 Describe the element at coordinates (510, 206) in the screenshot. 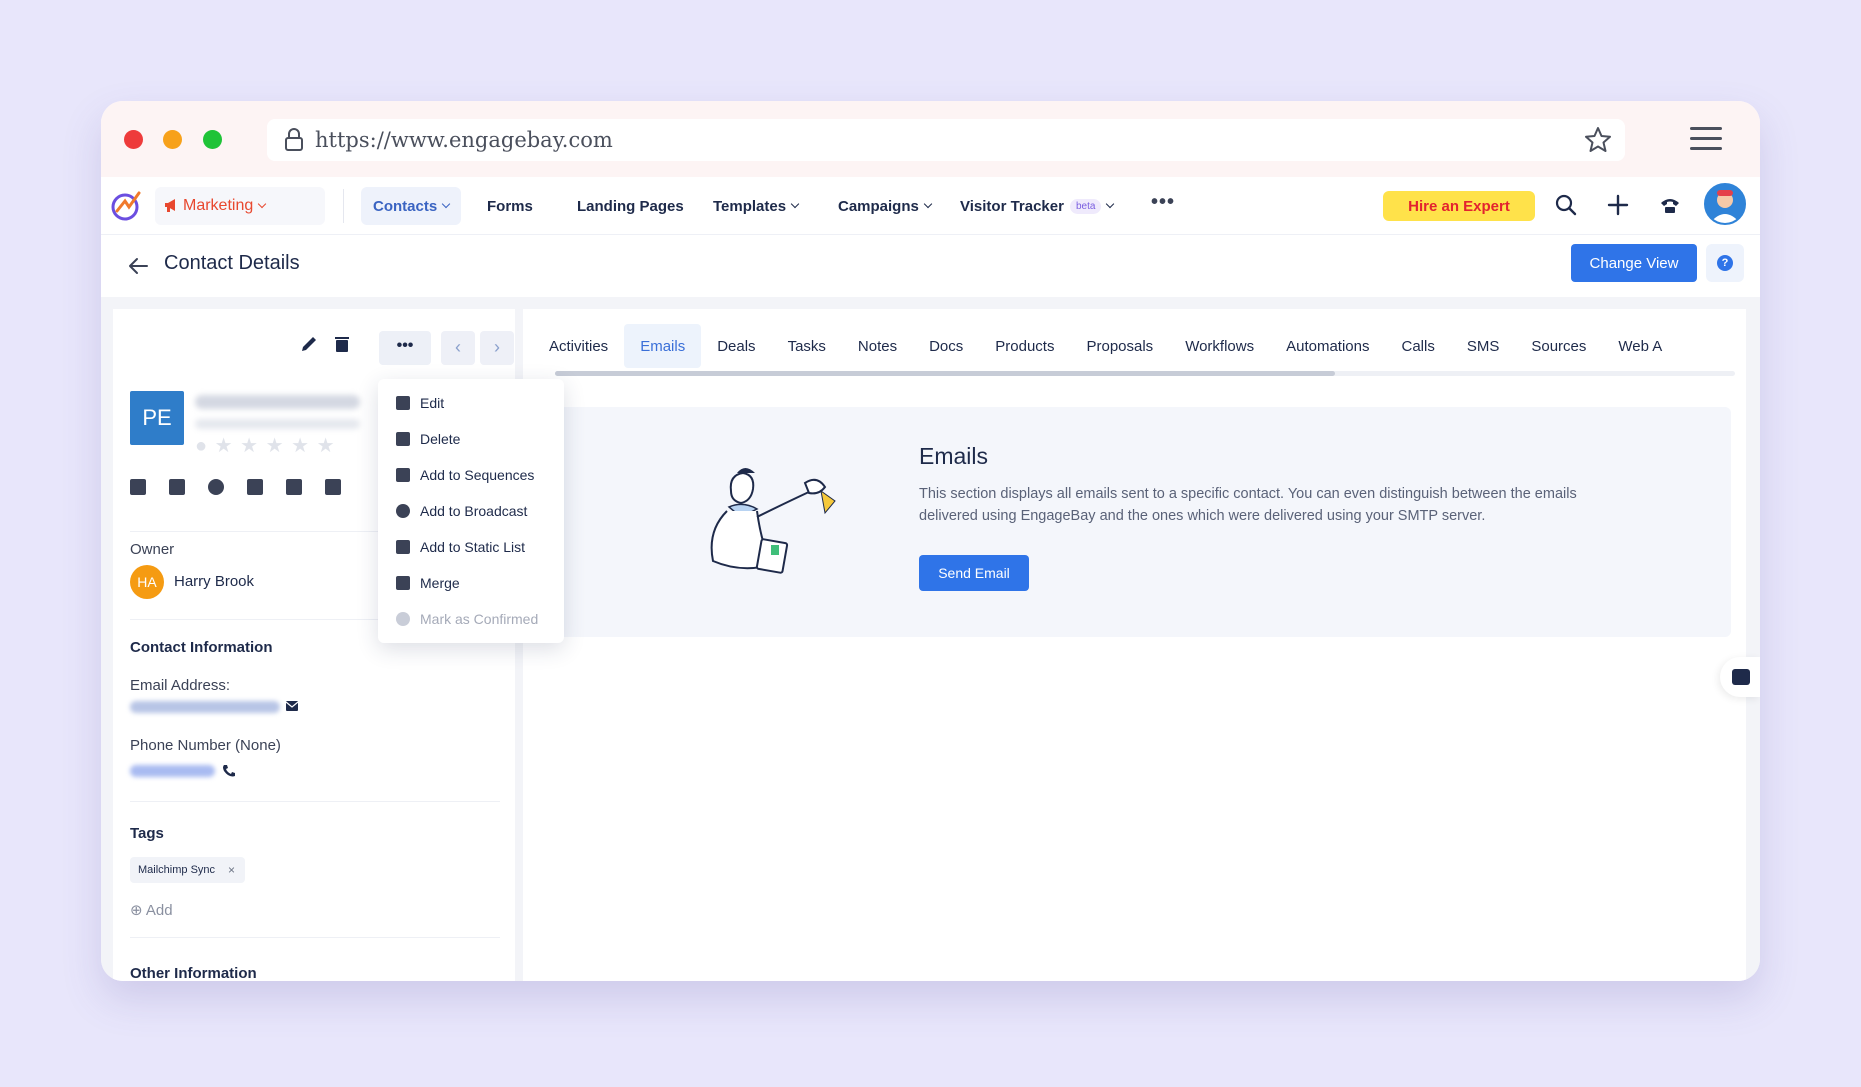

I see `nav-forms: Forms` at that location.